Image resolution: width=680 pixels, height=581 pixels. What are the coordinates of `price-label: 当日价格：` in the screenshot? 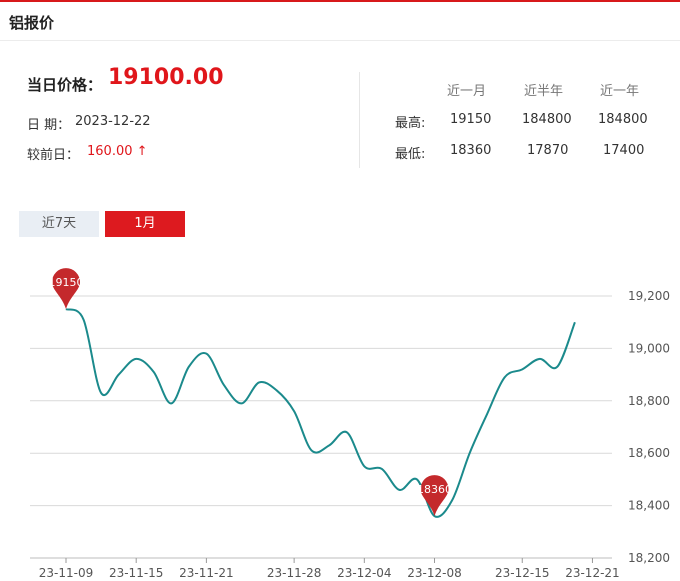 It's located at (65, 85).